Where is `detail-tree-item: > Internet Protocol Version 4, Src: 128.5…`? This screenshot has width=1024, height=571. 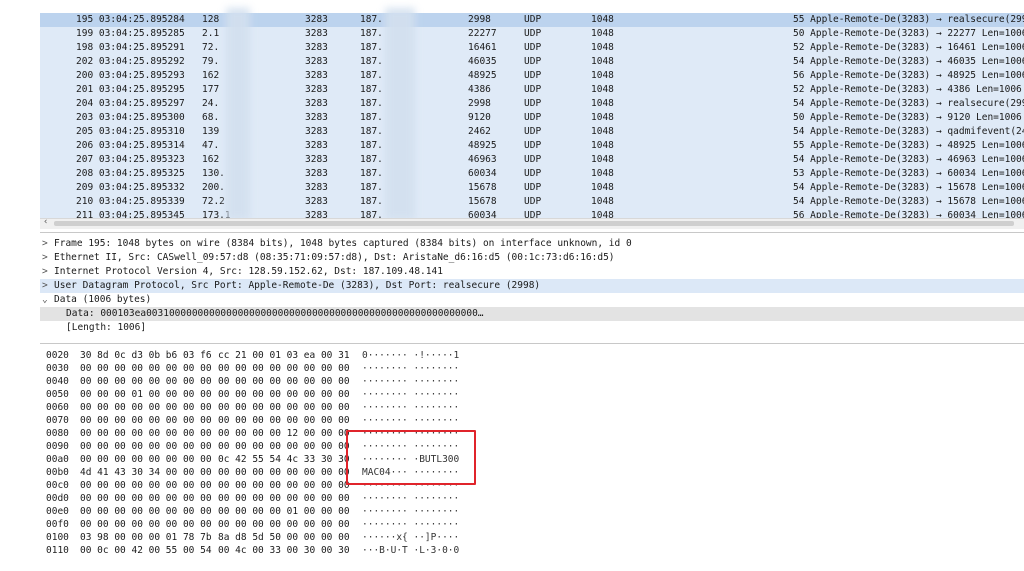 detail-tree-item: > Internet Protocol Version 4, Src: 128.5… is located at coordinates (532, 272).